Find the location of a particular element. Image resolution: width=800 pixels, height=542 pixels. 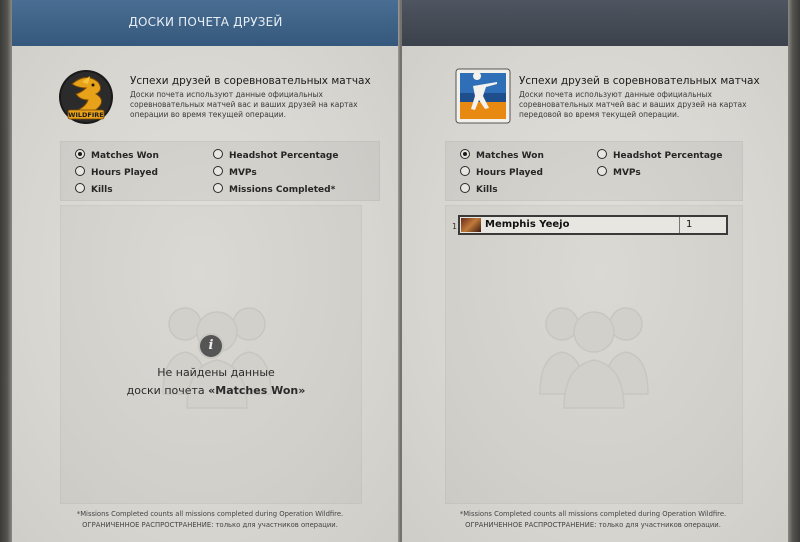

avatar is located at coordinates (471, 225).